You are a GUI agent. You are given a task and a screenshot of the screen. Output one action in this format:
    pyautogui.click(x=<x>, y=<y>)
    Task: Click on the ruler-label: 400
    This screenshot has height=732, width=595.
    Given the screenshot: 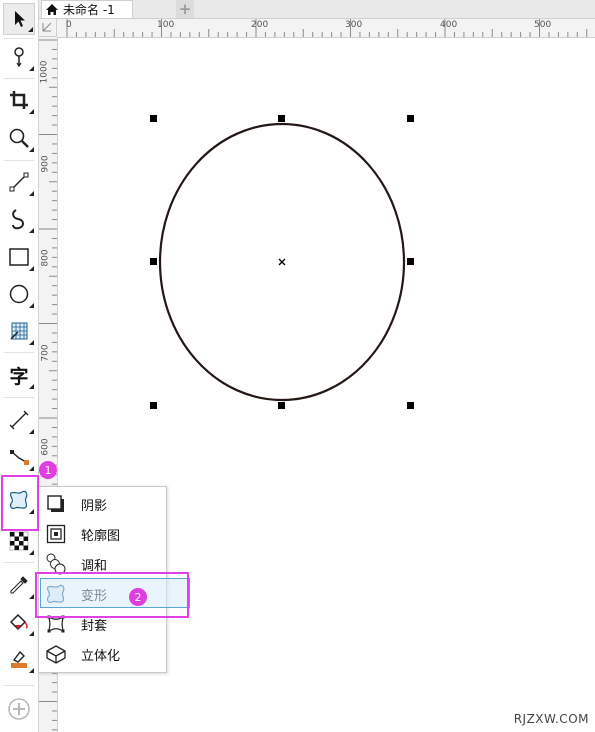 What is the action you would take?
    pyautogui.click(x=449, y=25)
    